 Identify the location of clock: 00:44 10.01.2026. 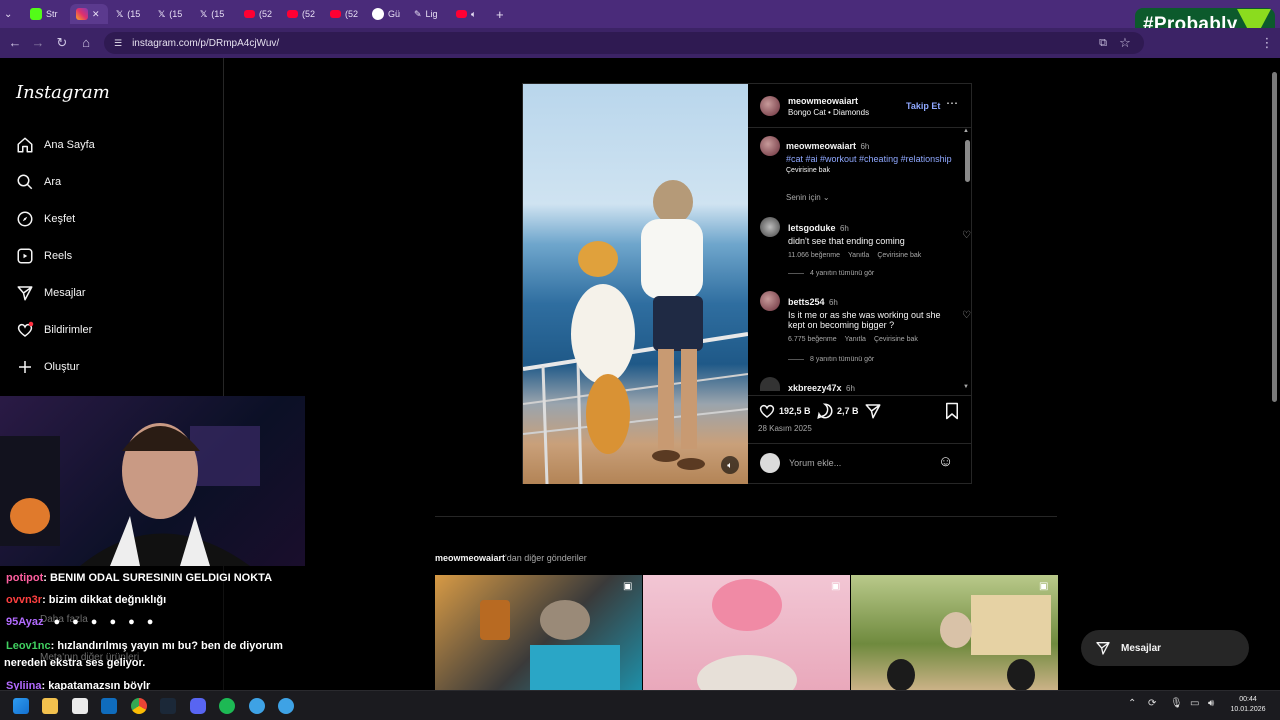
(1248, 705).